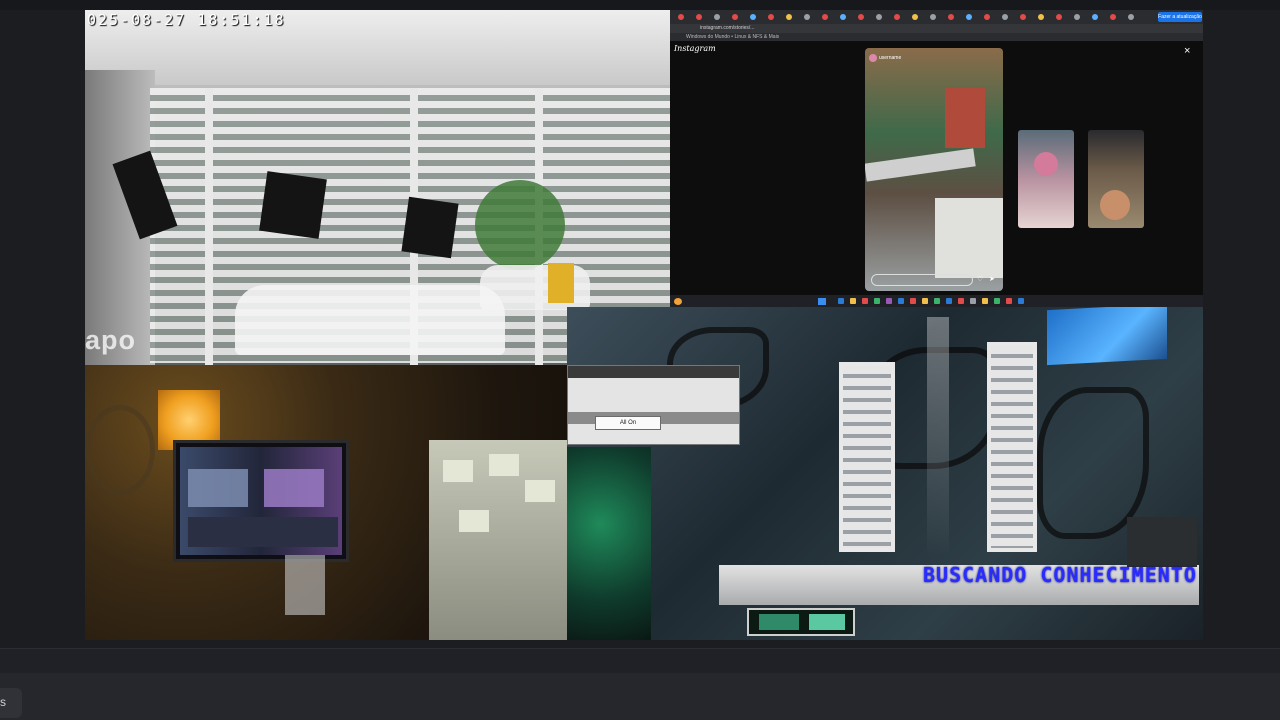  I want to click on window-icon, so click(822, 301).